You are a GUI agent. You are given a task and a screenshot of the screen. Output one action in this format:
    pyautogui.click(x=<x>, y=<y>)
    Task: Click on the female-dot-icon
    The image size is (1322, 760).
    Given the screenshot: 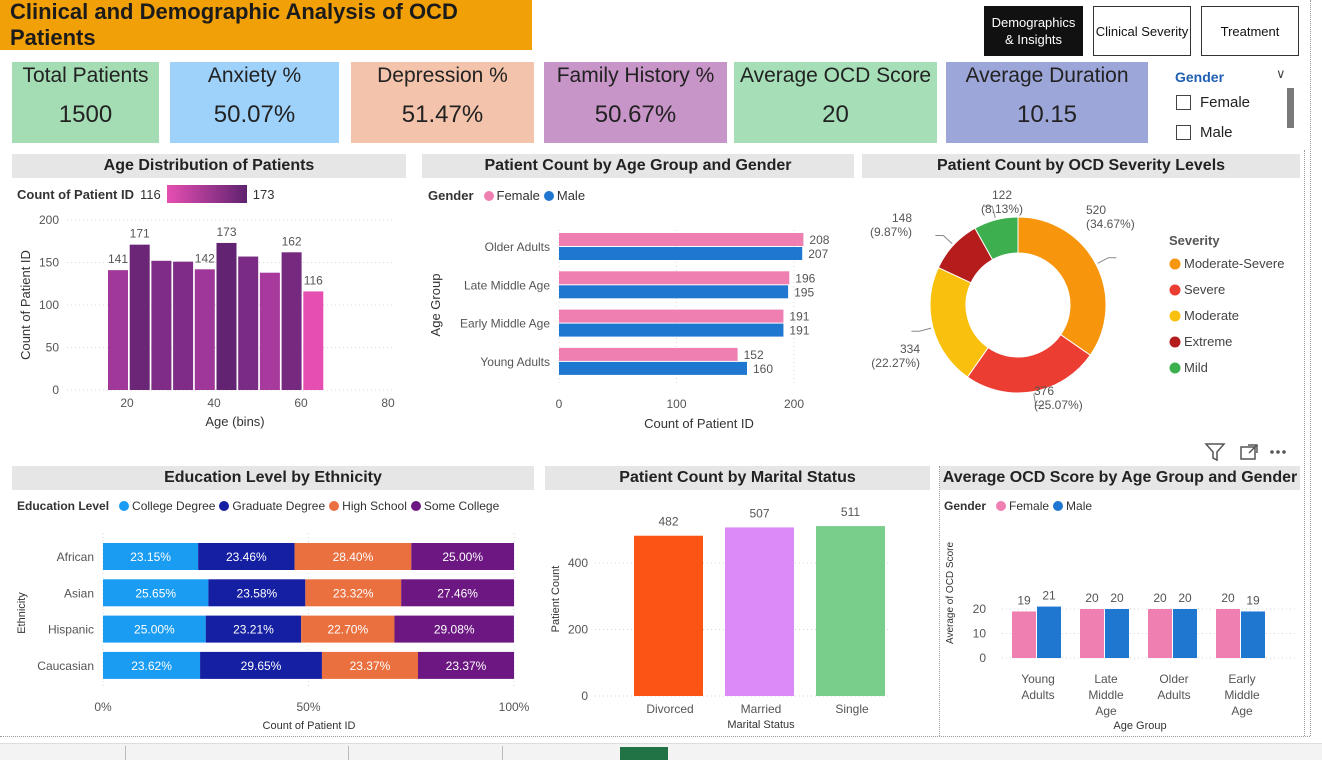 What is the action you would take?
    pyautogui.click(x=488, y=195)
    